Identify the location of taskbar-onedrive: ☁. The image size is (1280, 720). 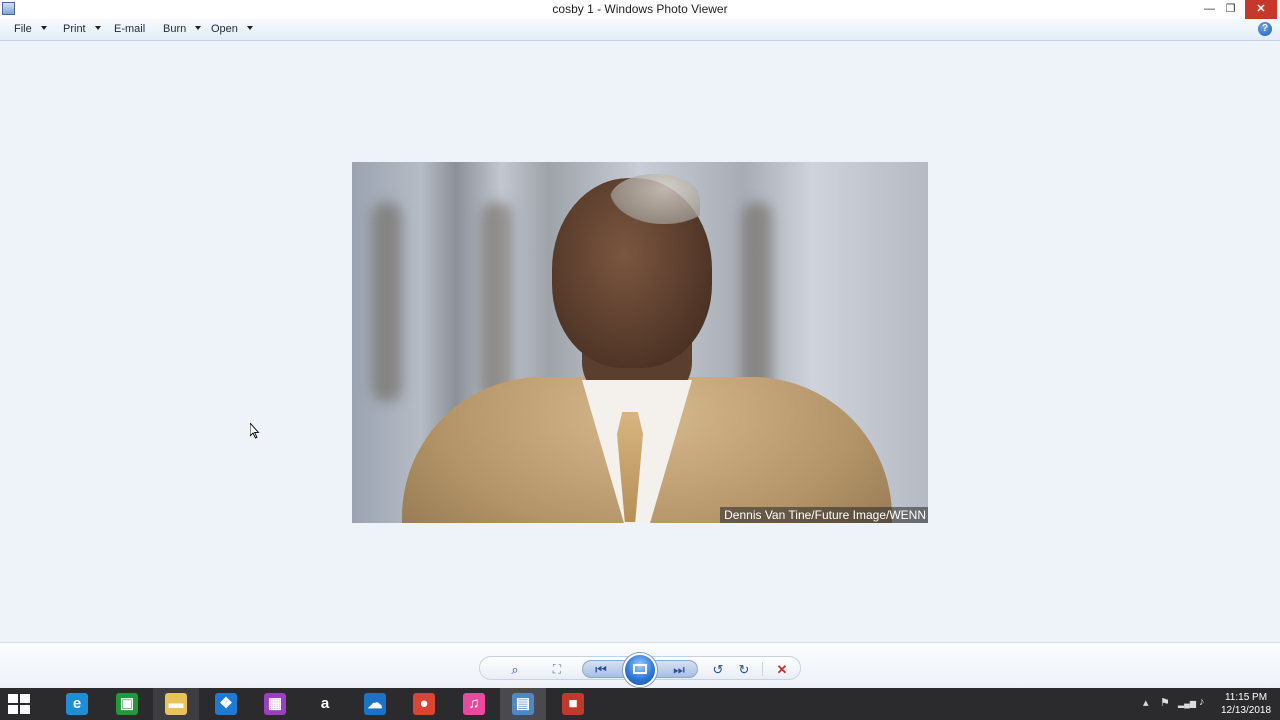
(375, 704).